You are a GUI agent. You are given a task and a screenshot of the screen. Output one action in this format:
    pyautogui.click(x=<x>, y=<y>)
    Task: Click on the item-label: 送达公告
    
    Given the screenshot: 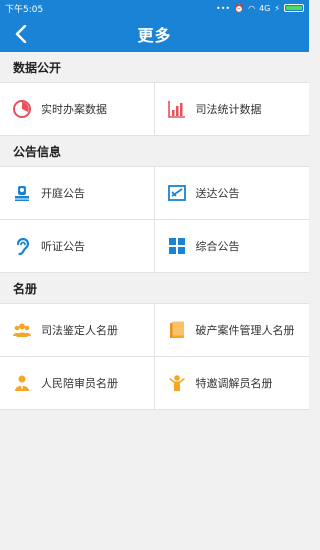 What is the action you would take?
    pyautogui.click(x=217, y=193)
    